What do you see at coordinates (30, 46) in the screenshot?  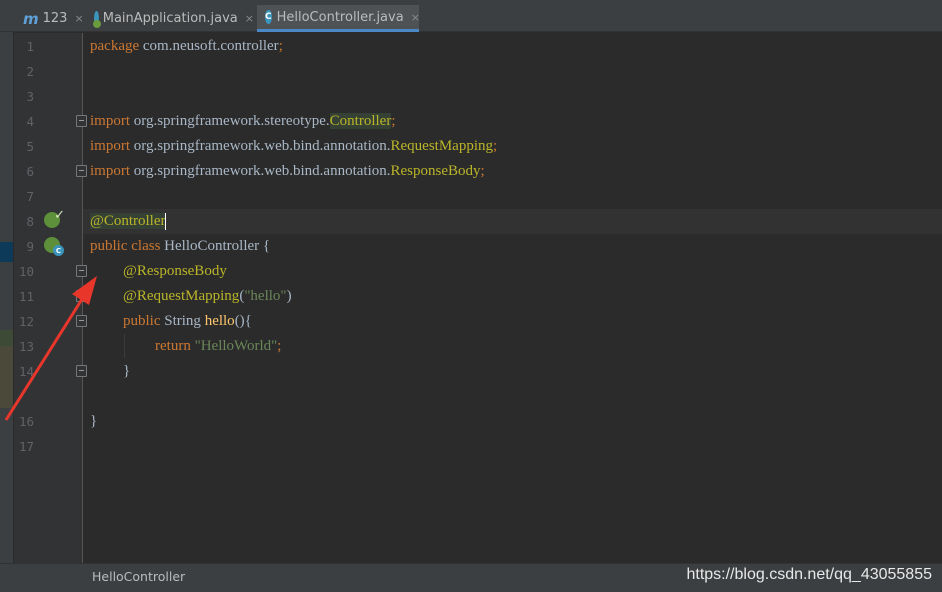 I see `line-number: 1` at bounding box center [30, 46].